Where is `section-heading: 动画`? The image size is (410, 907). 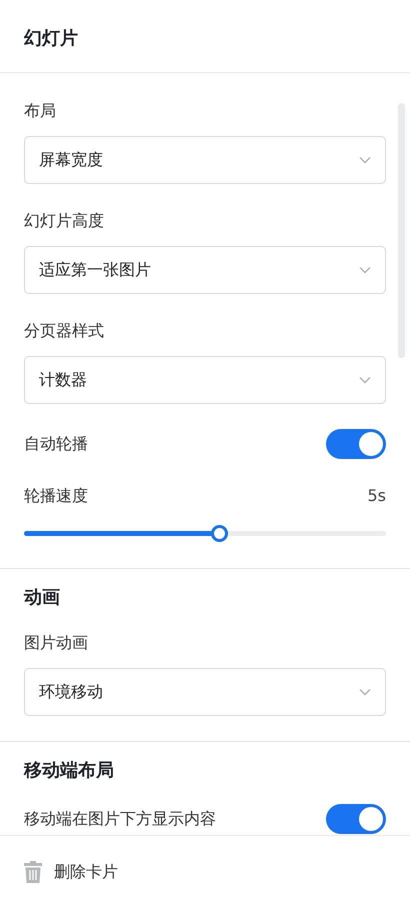
section-heading: 动画 is located at coordinates (42, 598).